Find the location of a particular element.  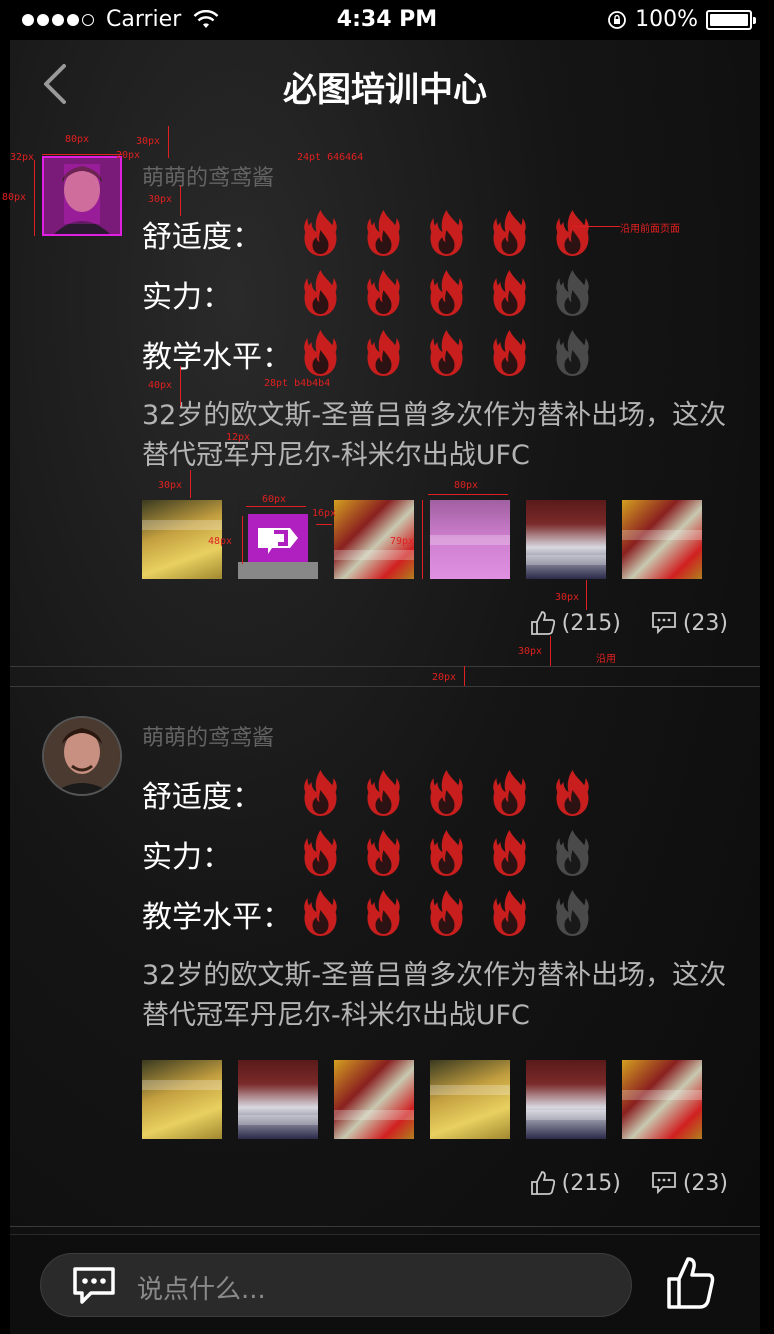

annotation: 40px is located at coordinates (160, 385).